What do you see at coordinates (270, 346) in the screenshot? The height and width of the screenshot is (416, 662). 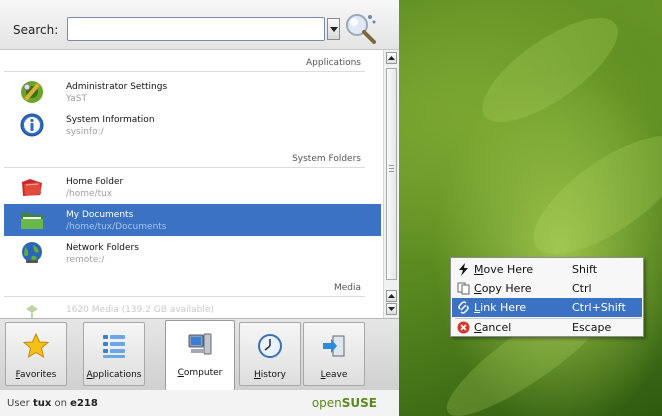 I see `clock-icon` at bounding box center [270, 346].